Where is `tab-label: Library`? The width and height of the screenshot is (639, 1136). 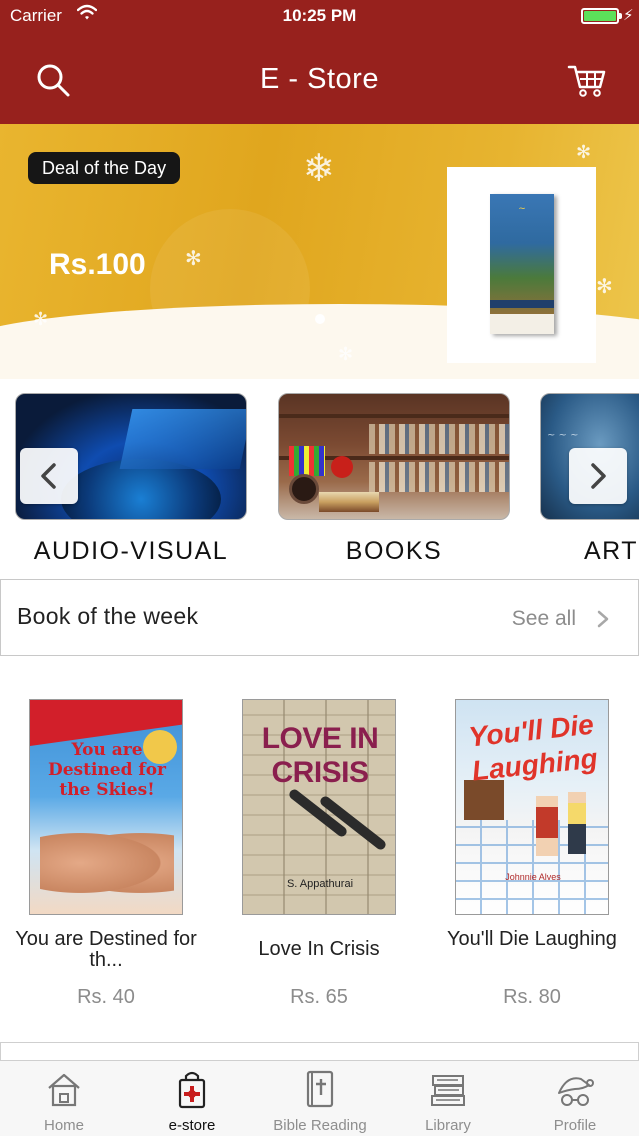
tab-label: Library is located at coordinates (448, 1125).